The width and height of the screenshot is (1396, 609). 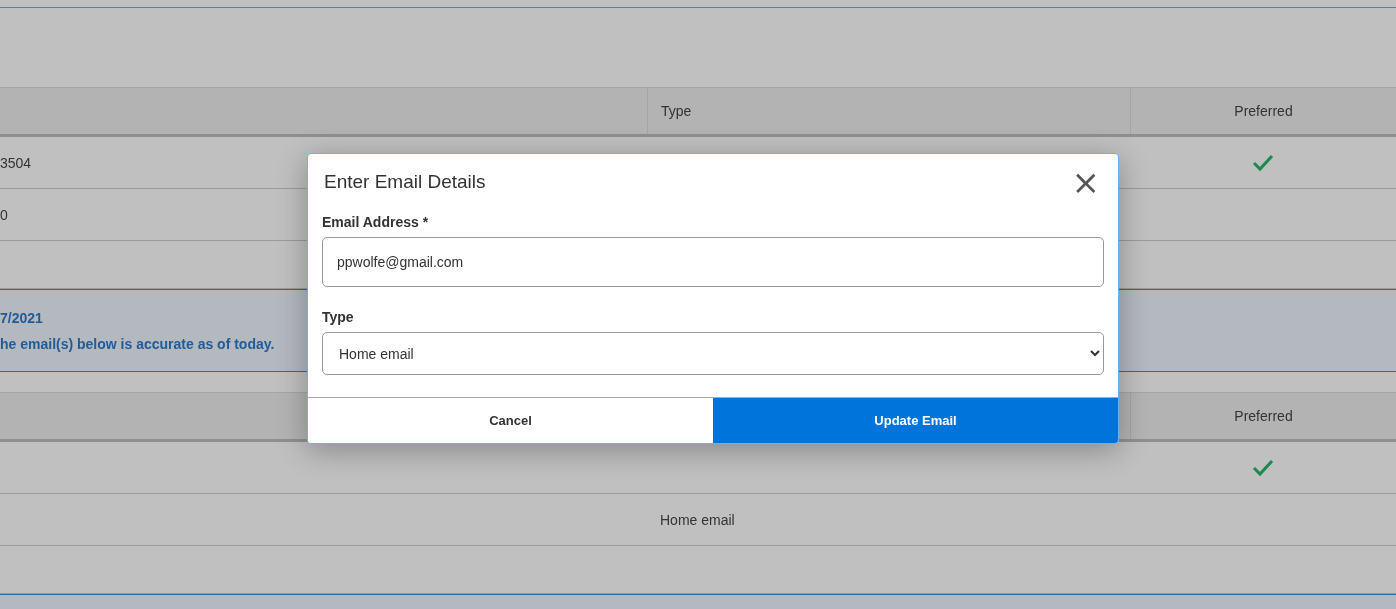 What do you see at coordinates (713, 262) in the screenshot?
I see `email-field: ppwolfe@gmail.com` at bounding box center [713, 262].